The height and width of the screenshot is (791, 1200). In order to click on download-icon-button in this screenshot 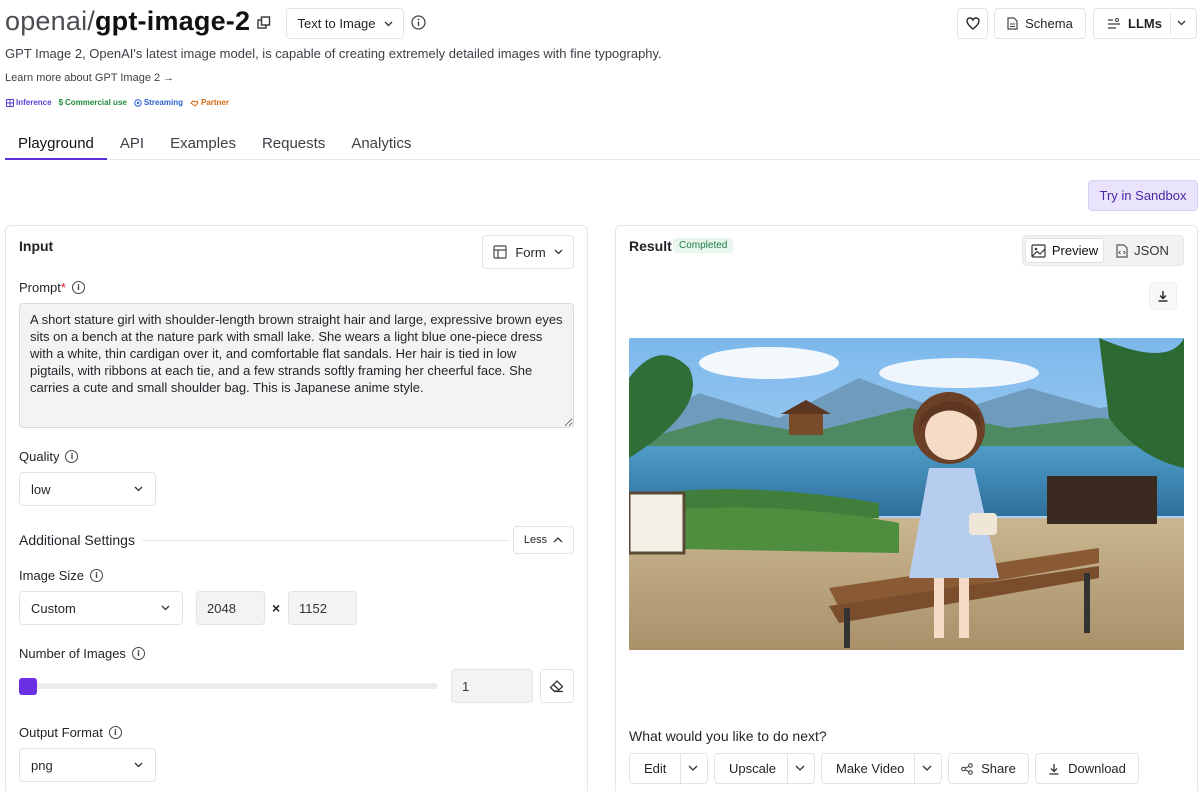, I will do `click(1163, 296)`.